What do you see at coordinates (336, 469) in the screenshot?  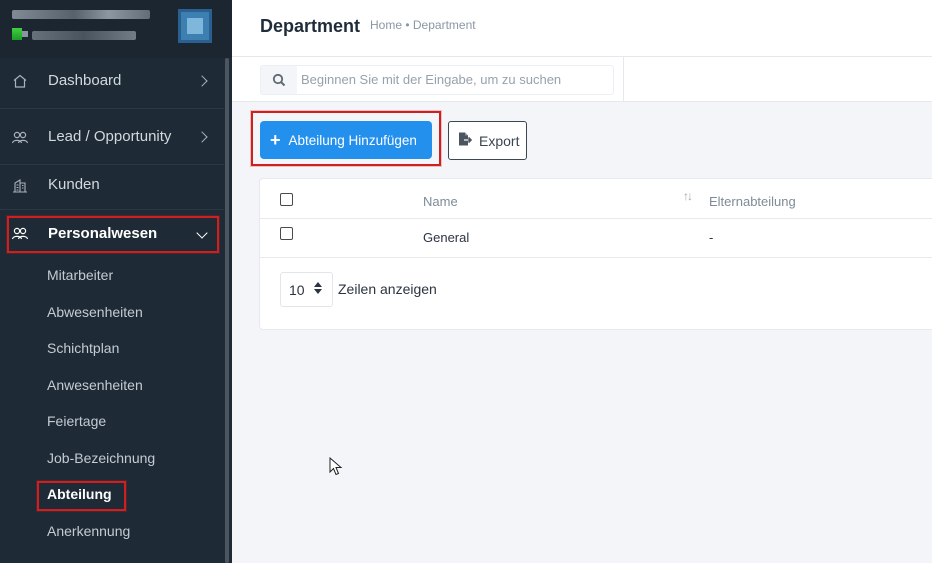 I see `mouse-cursor-icon` at bounding box center [336, 469].